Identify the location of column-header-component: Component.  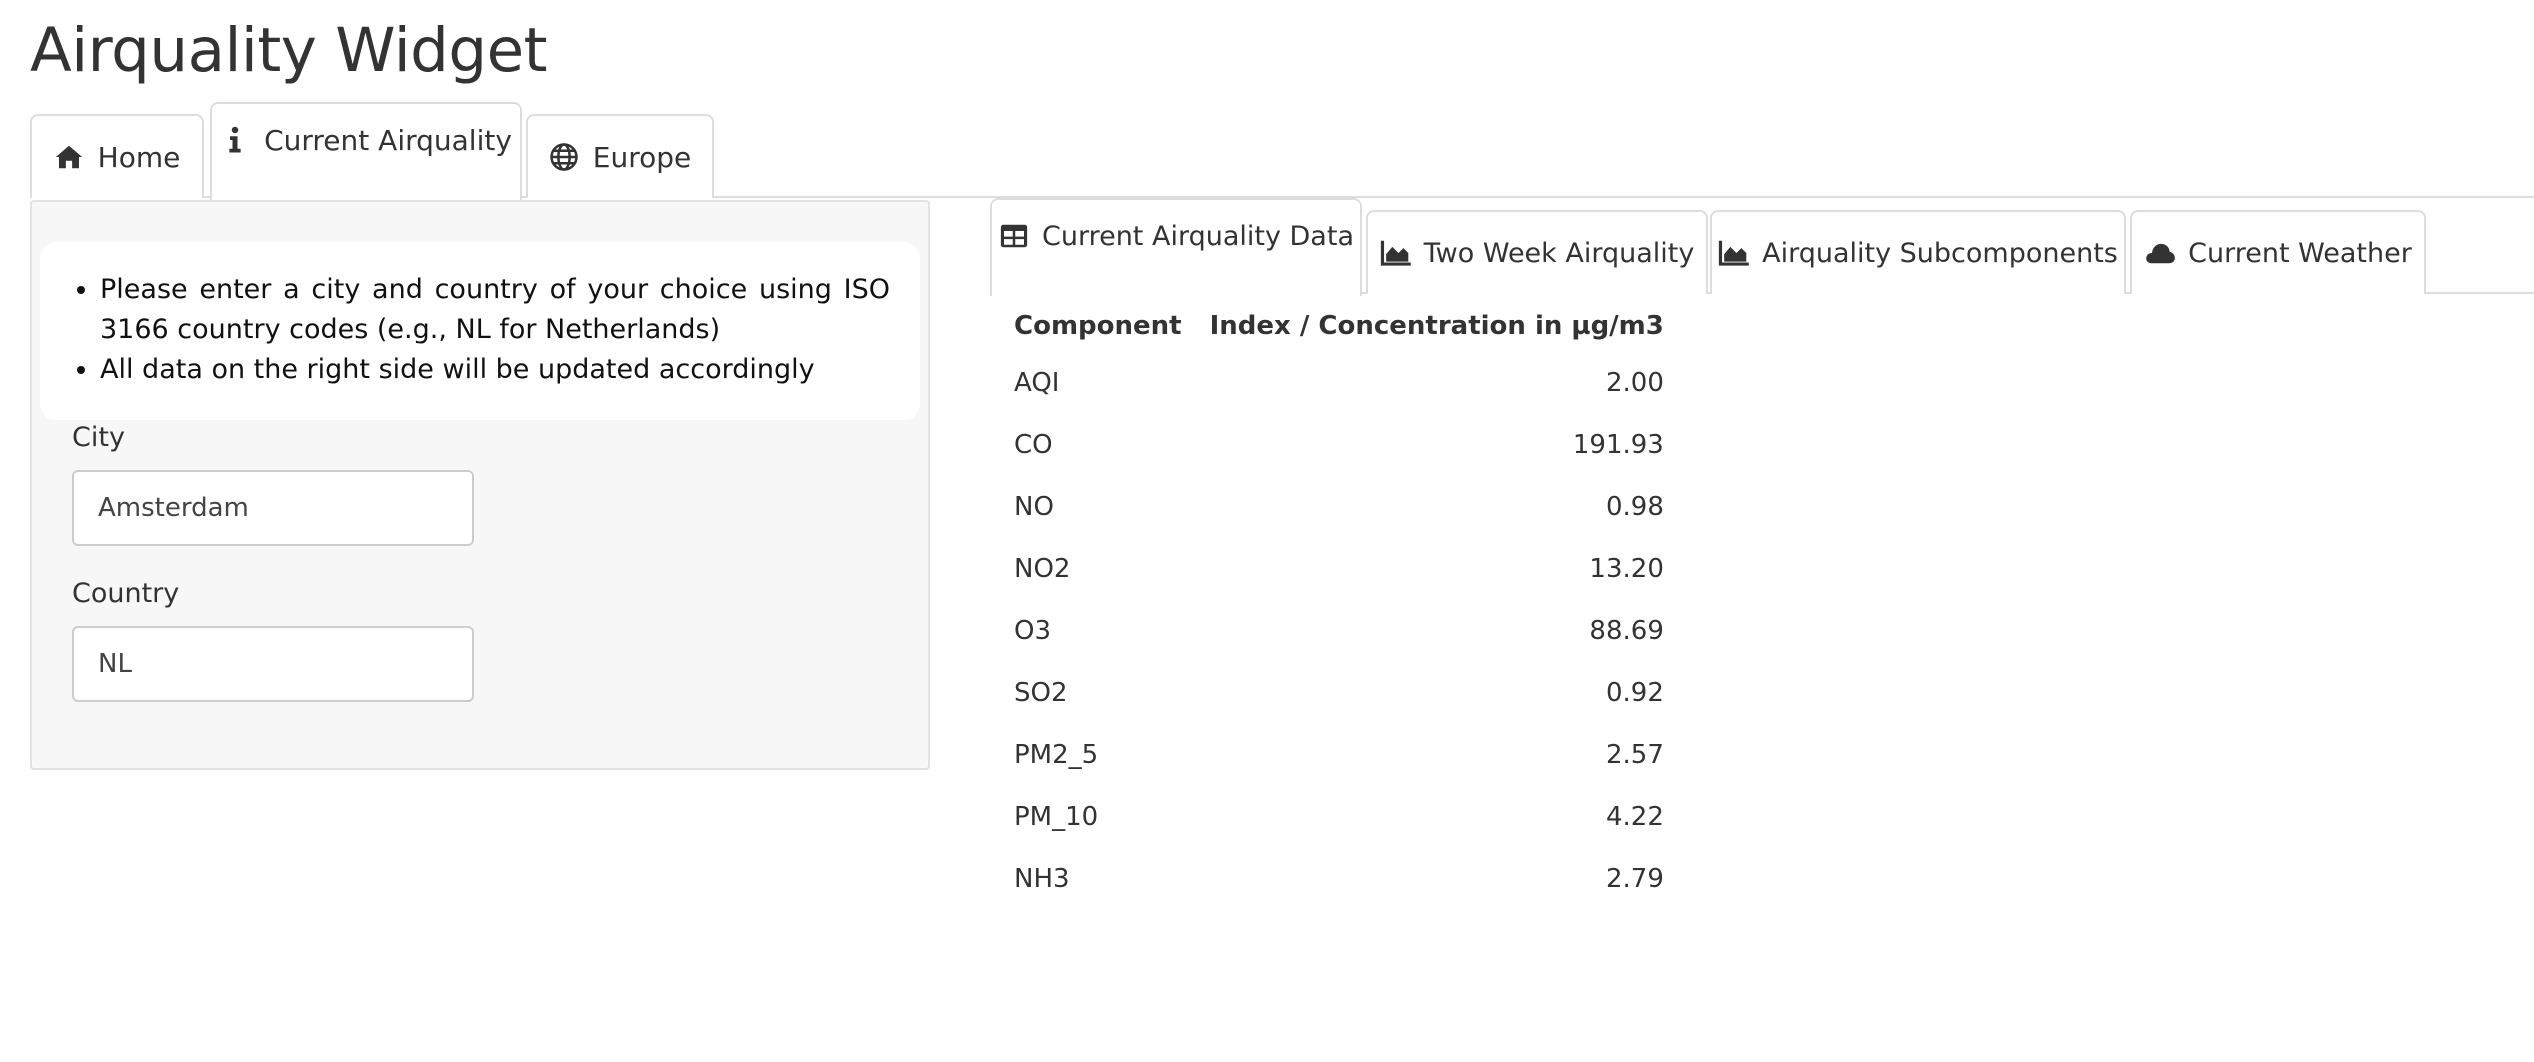
(1098, 326).